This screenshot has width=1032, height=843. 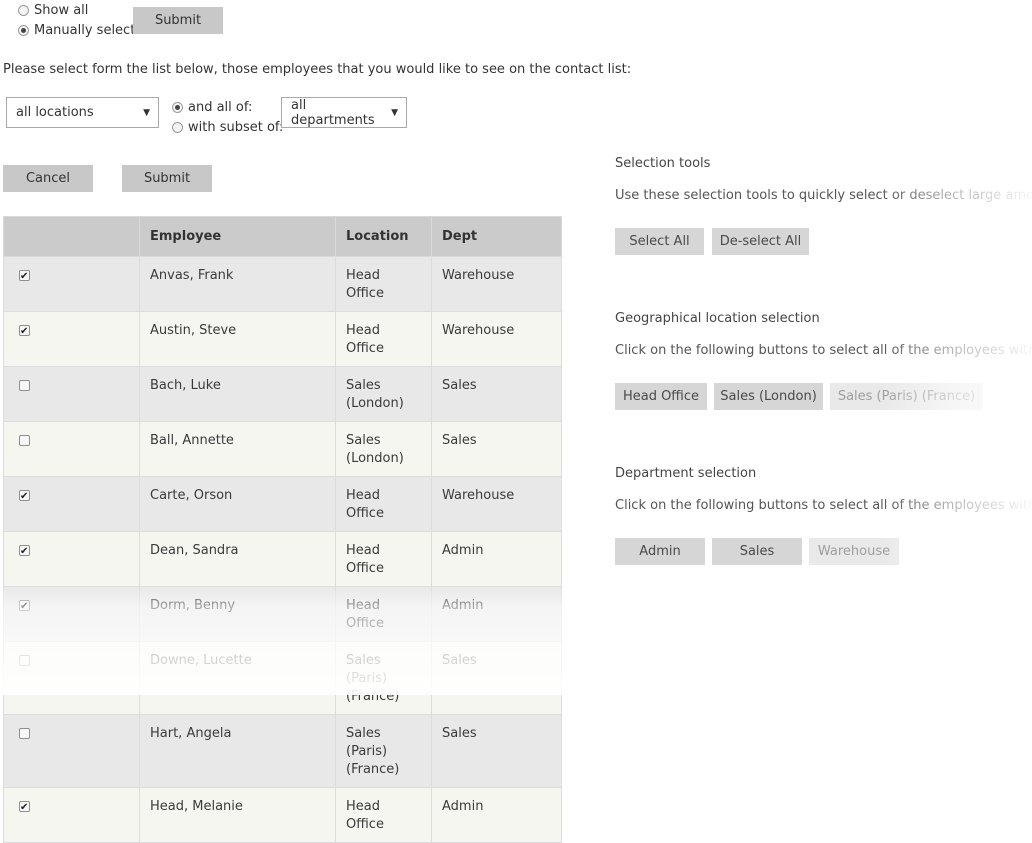 What do you see at coordinates (956, 375) in the screenshot?
I see `right-fade-overlay` at bounding box center [956, 375].